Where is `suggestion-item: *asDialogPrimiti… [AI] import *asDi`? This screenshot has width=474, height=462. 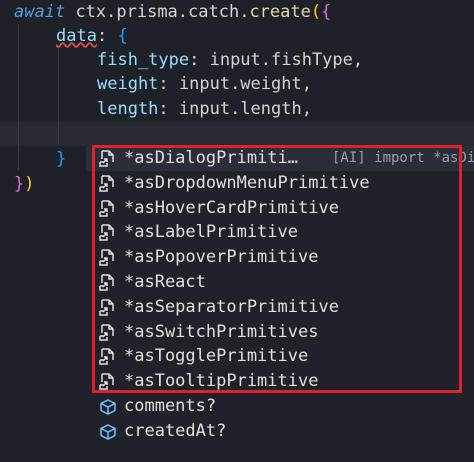
suggestion-item: *asDialogPrimiti… [AI] import *asDi is located at coordinates (280, 158).